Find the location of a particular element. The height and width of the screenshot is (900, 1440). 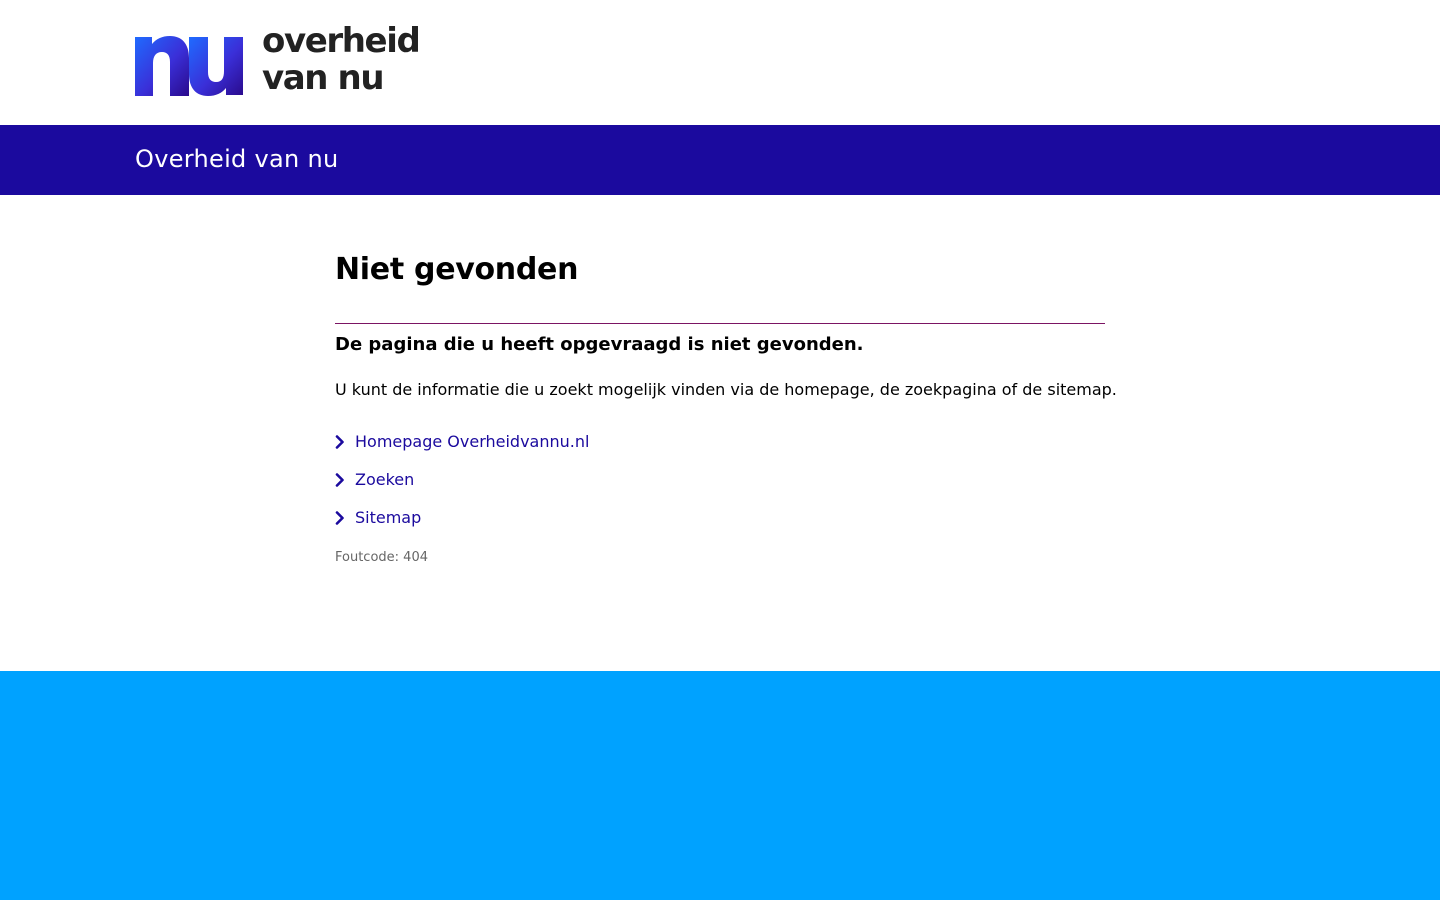

site-logo: overheid van nu is located at coordinates (285, 59).